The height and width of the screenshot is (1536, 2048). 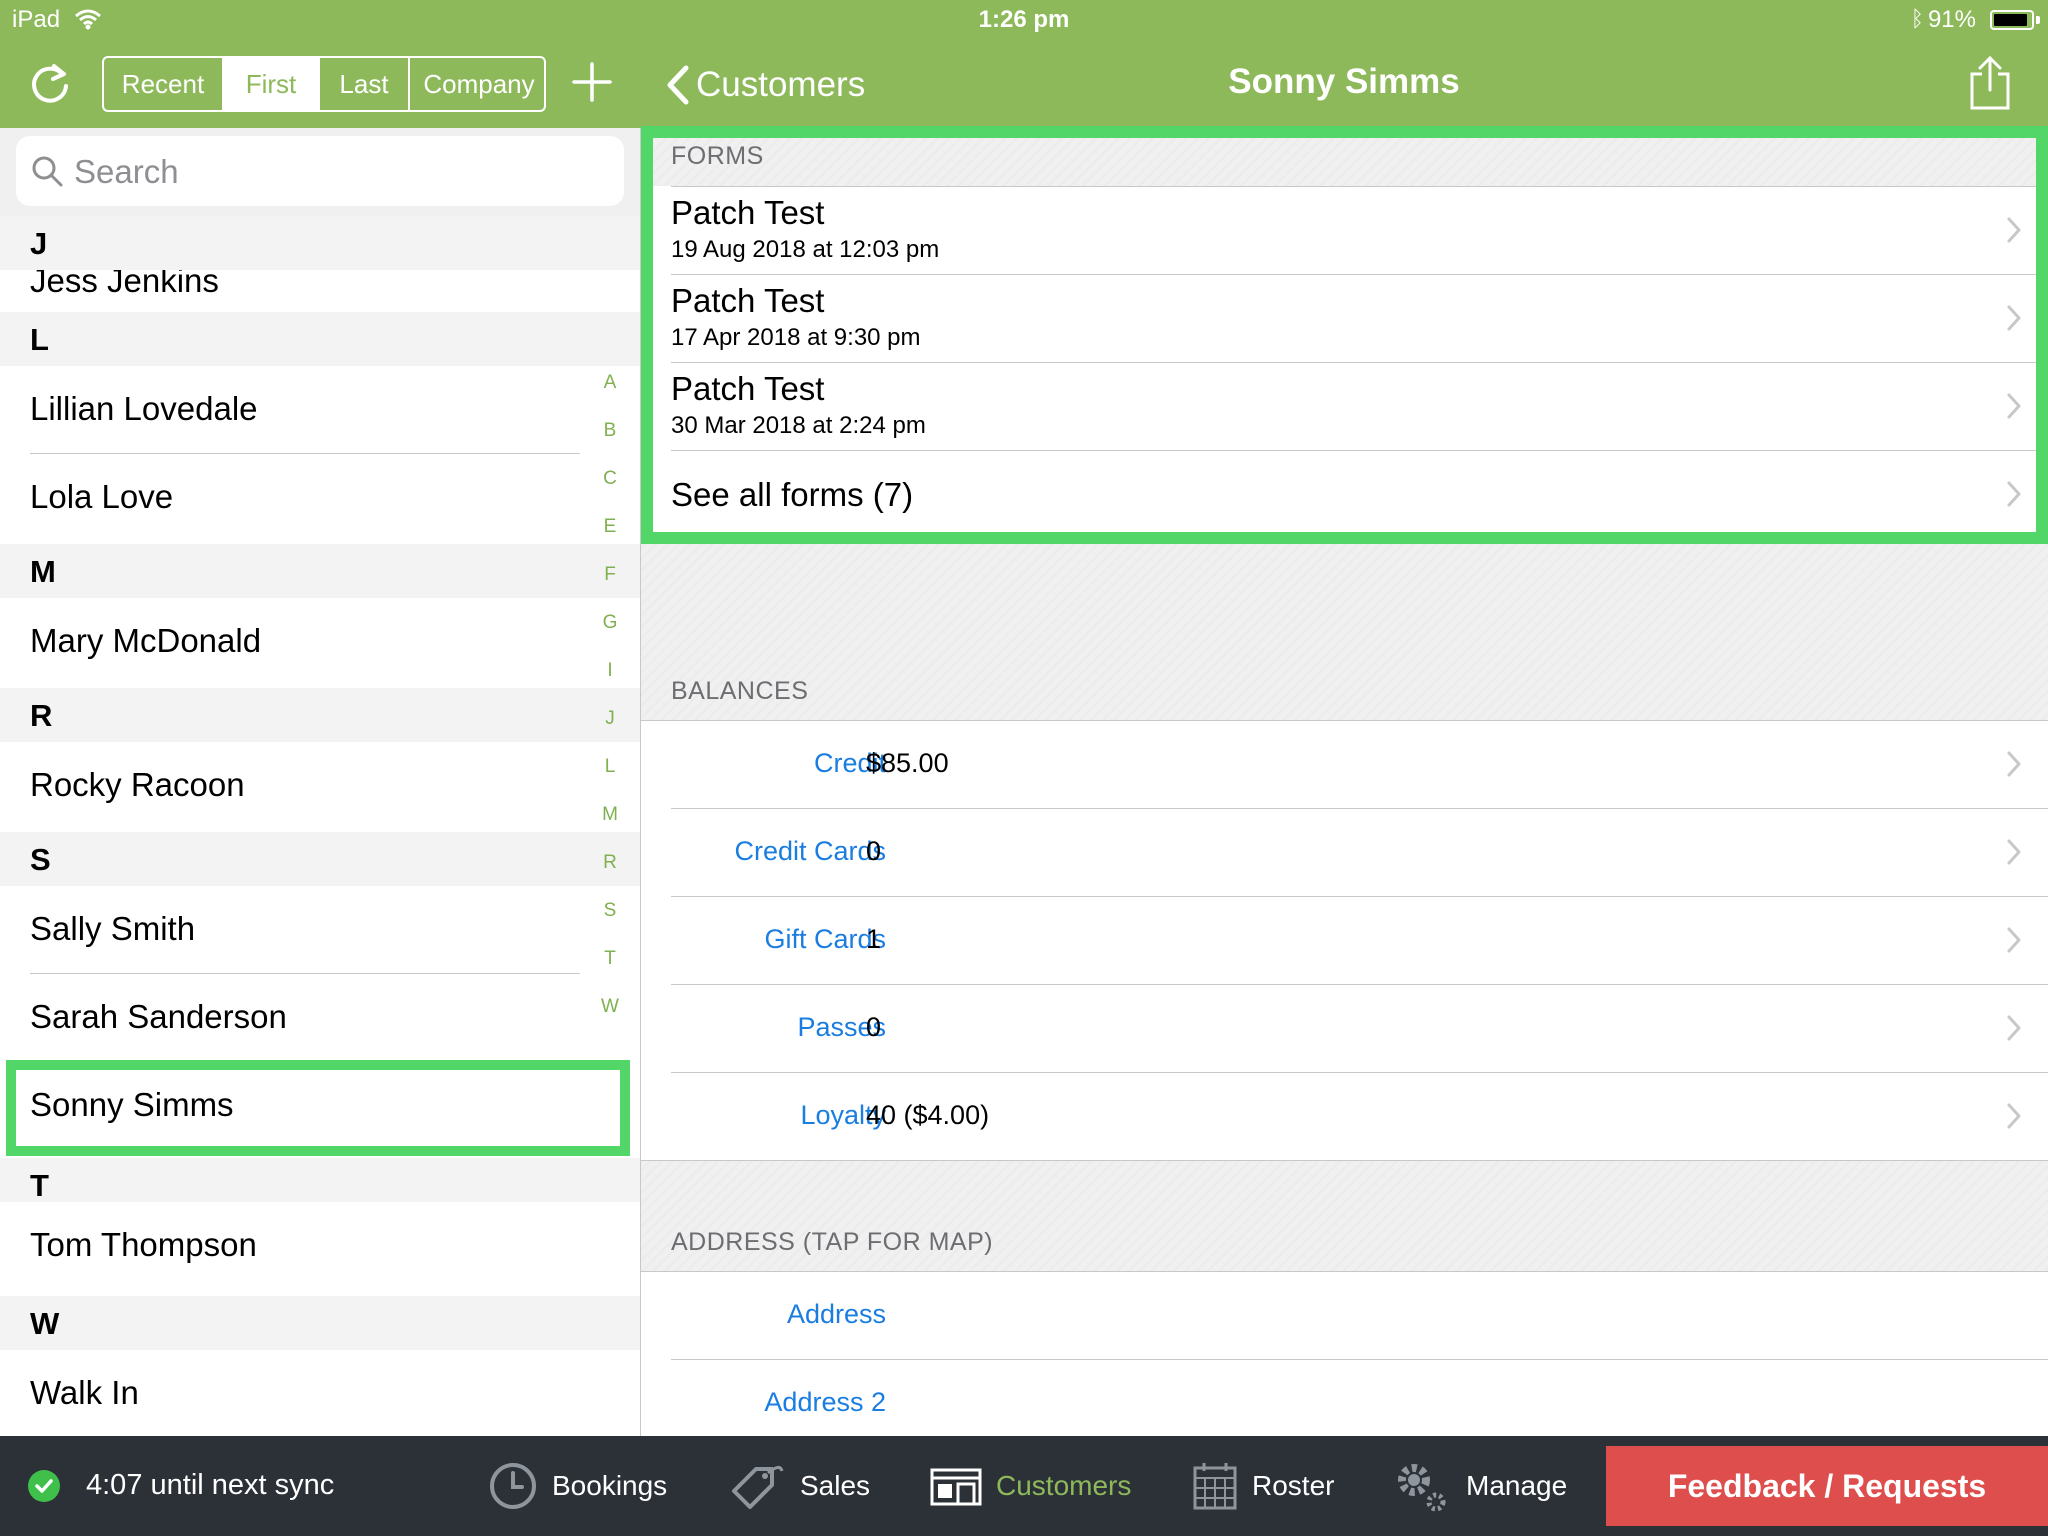 I want to click on section-letter: J, so click(x=39, y=243).